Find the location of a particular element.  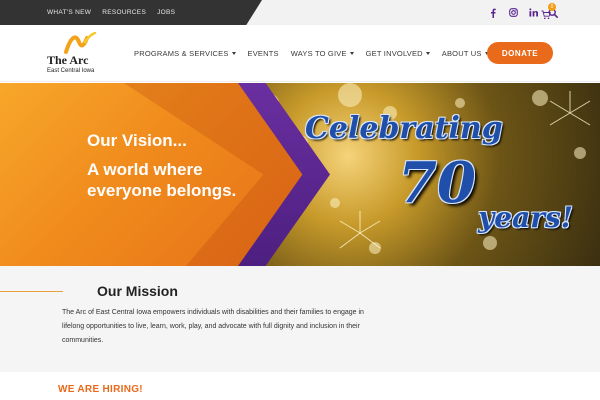

nav-item-label: EVENTS is located at coordinates (263, 53).